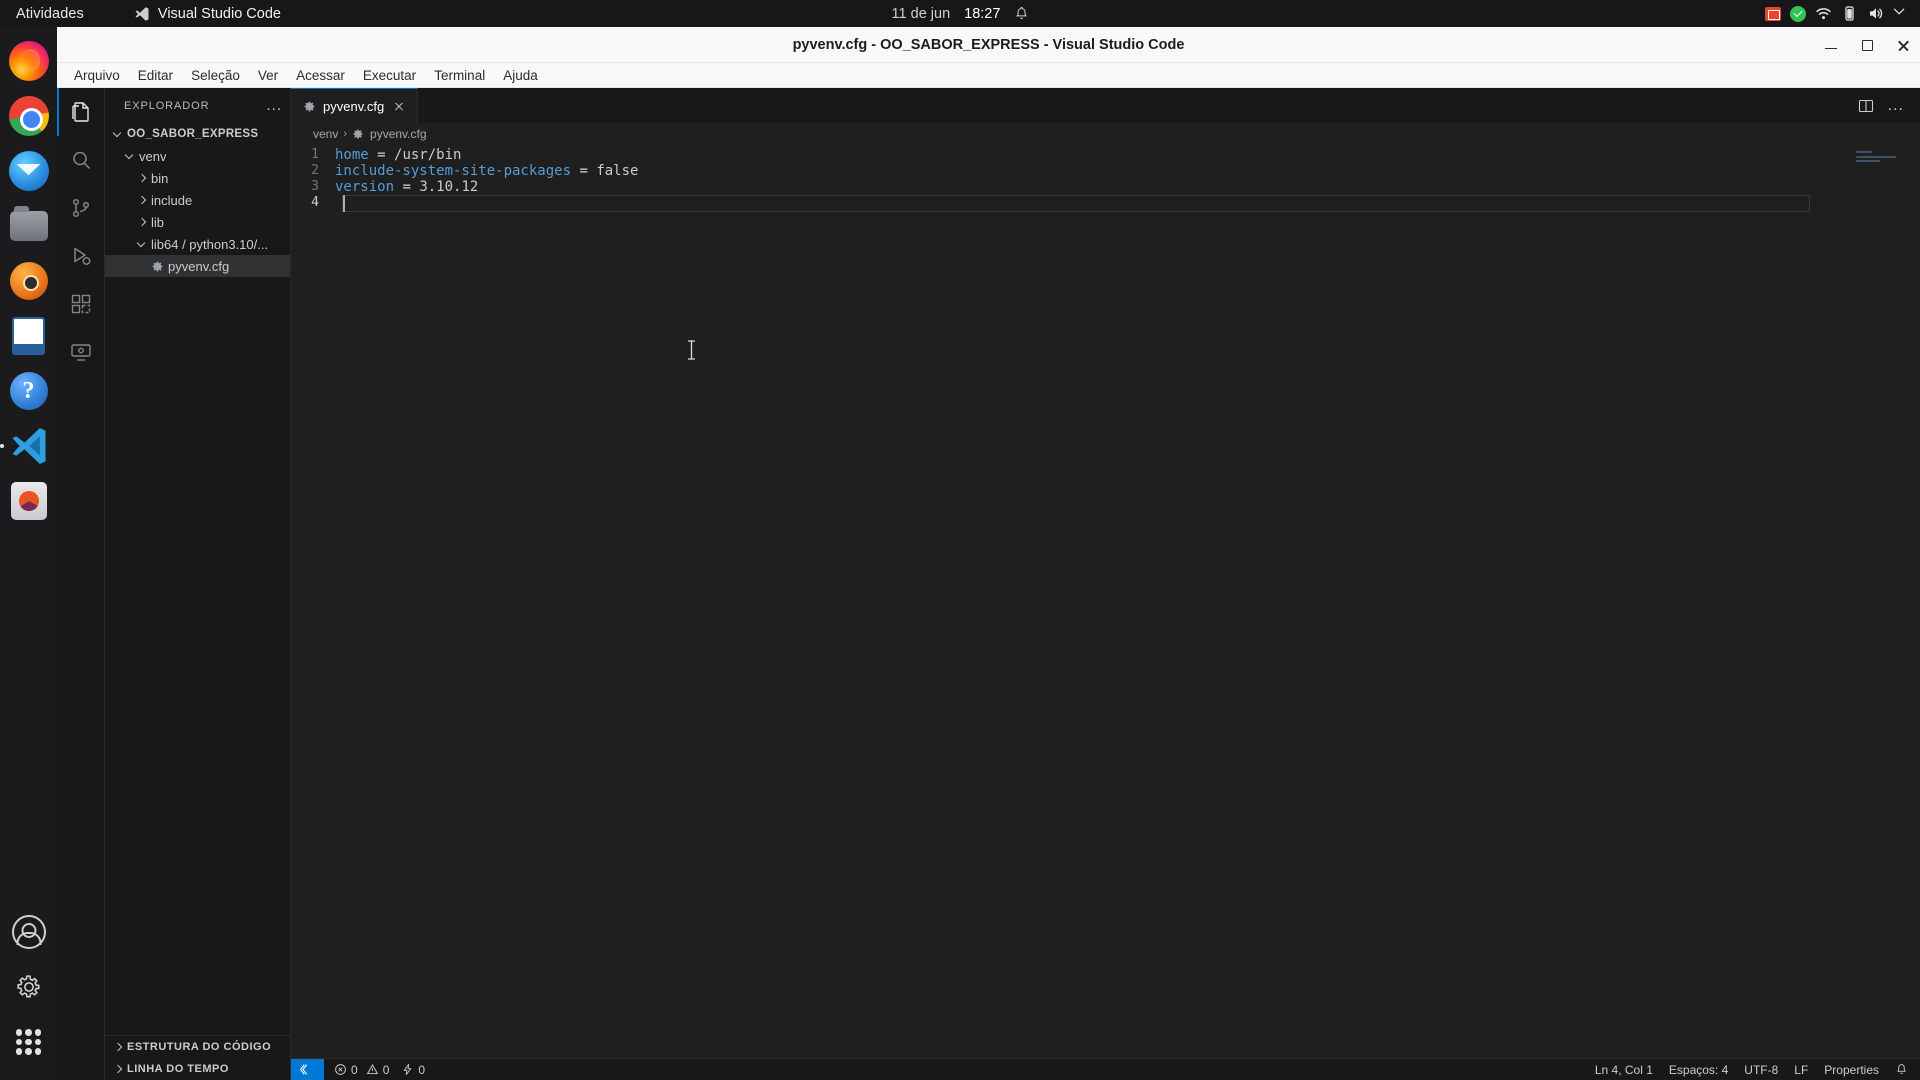 The height and width of the screenshot is (1080, 1920). What do you see at coordinates (29, 116) in the screenshot?
I see `dock-item-chrome` at bounding box center [29, 116].